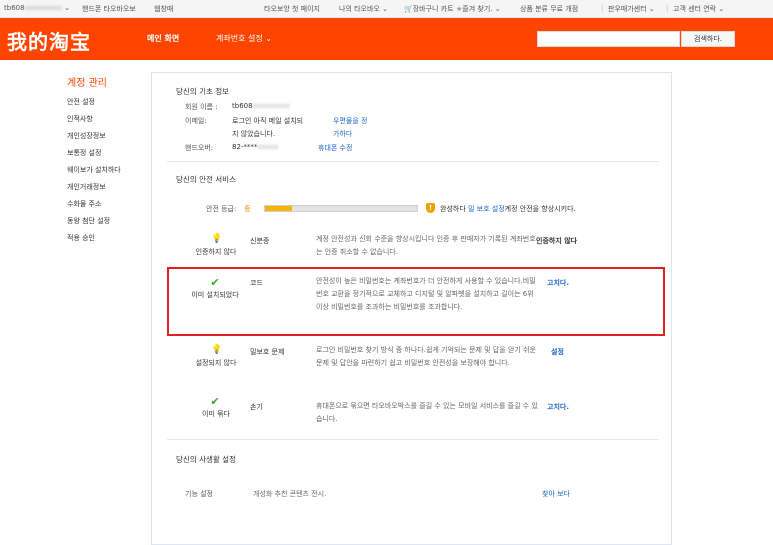  What do you see at coordinates (256, 407) in the screenshot?
I see `phone-bind-name: 손기` at bounding box center [256, 407].